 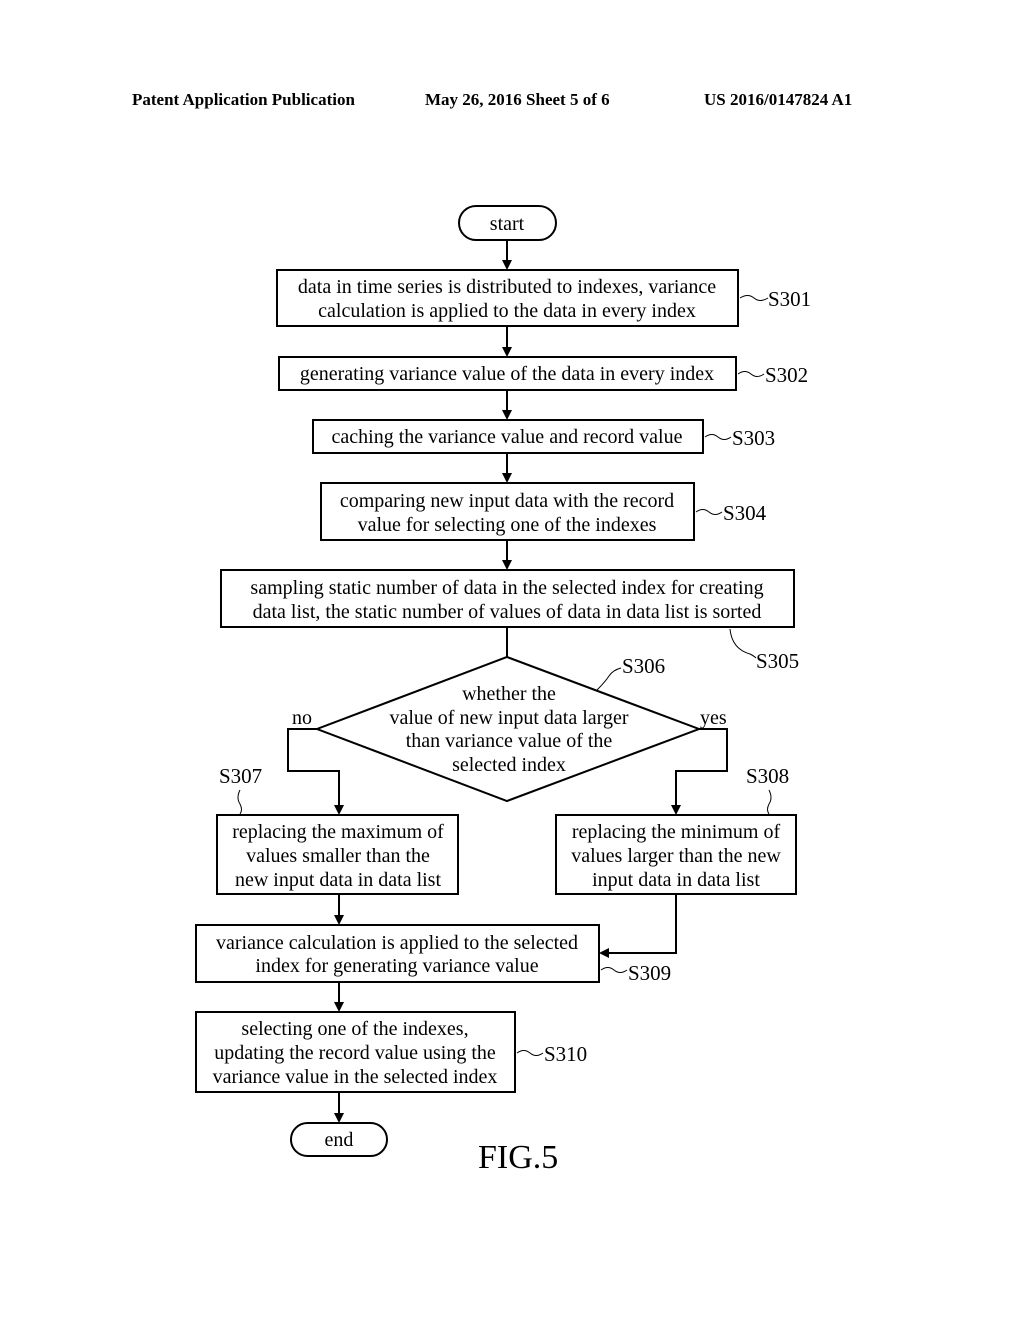 I want to click on decision-line-1: whether the, so click(x=509, y=694).